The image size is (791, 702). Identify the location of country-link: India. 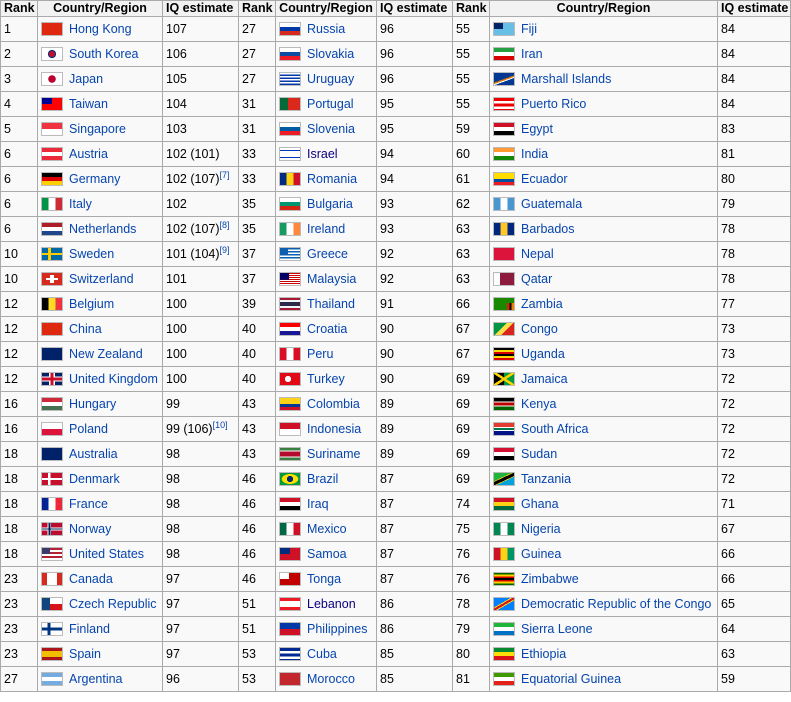
(534, 154).